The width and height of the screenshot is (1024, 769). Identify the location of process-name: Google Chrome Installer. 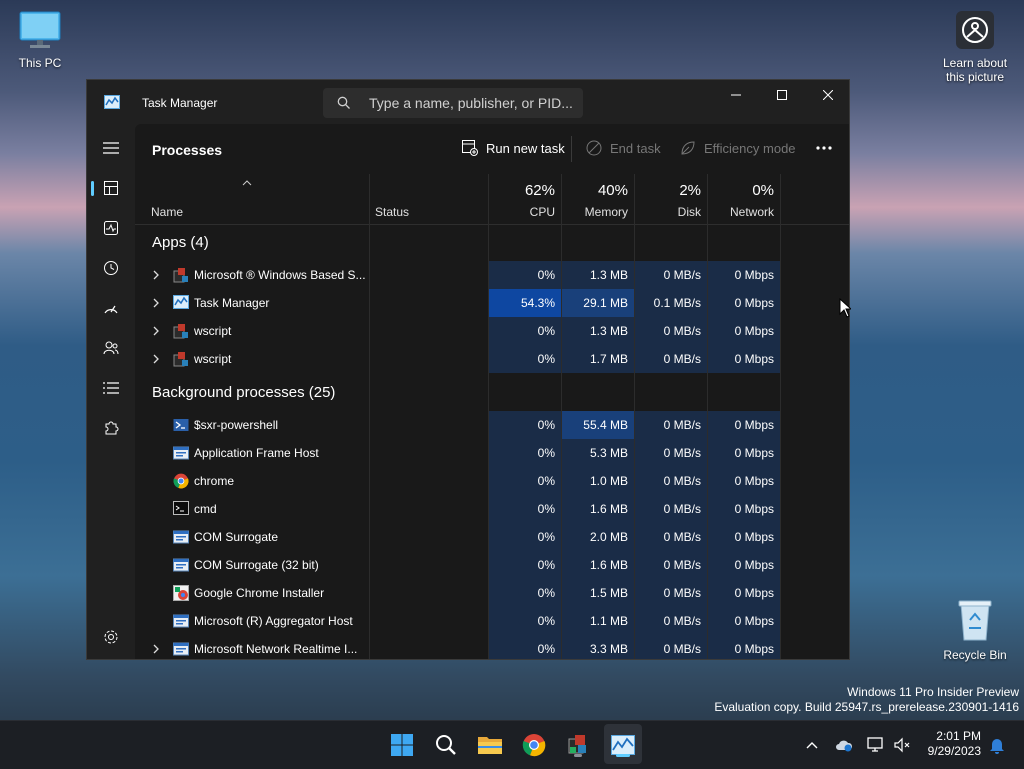
(259, 593).